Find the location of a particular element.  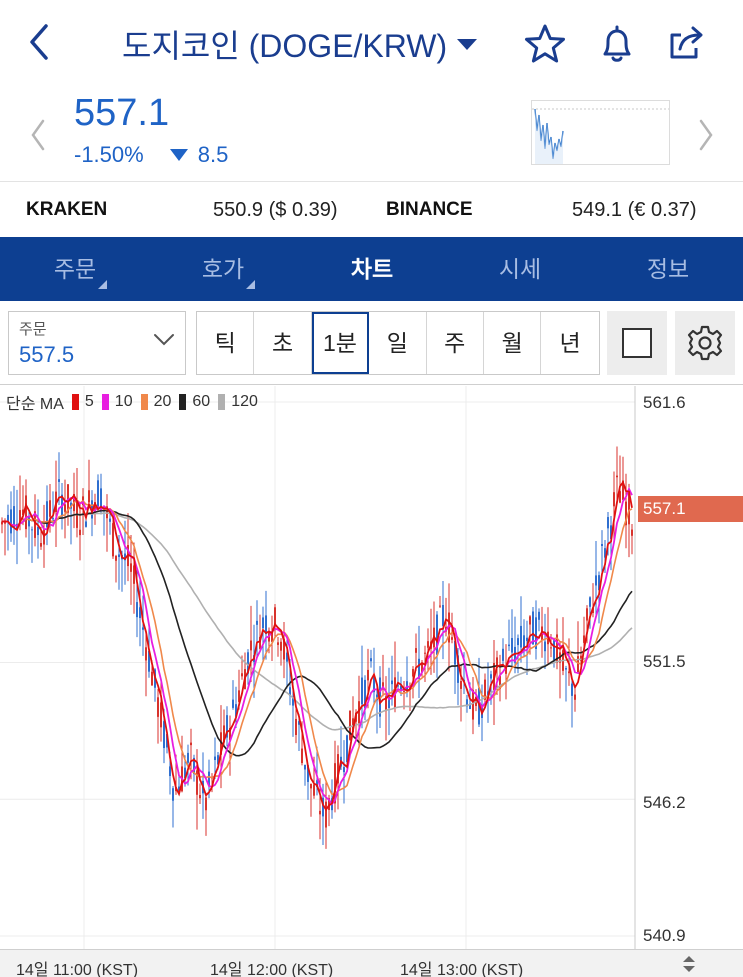

x-tick-label: 14일 13:00 (KST) is located at coordinates (462, 969).